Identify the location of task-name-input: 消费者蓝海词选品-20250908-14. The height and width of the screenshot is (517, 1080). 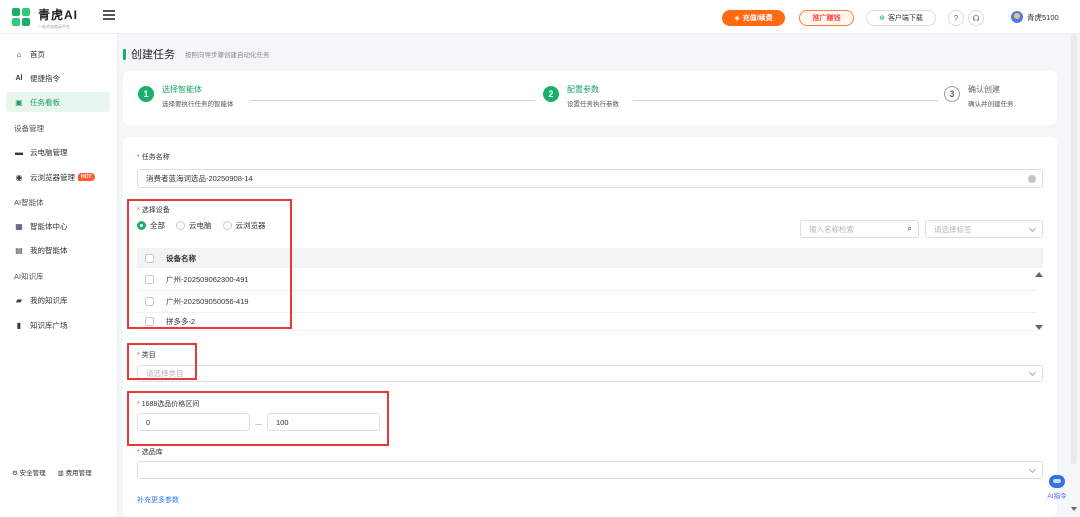
(590, 178).